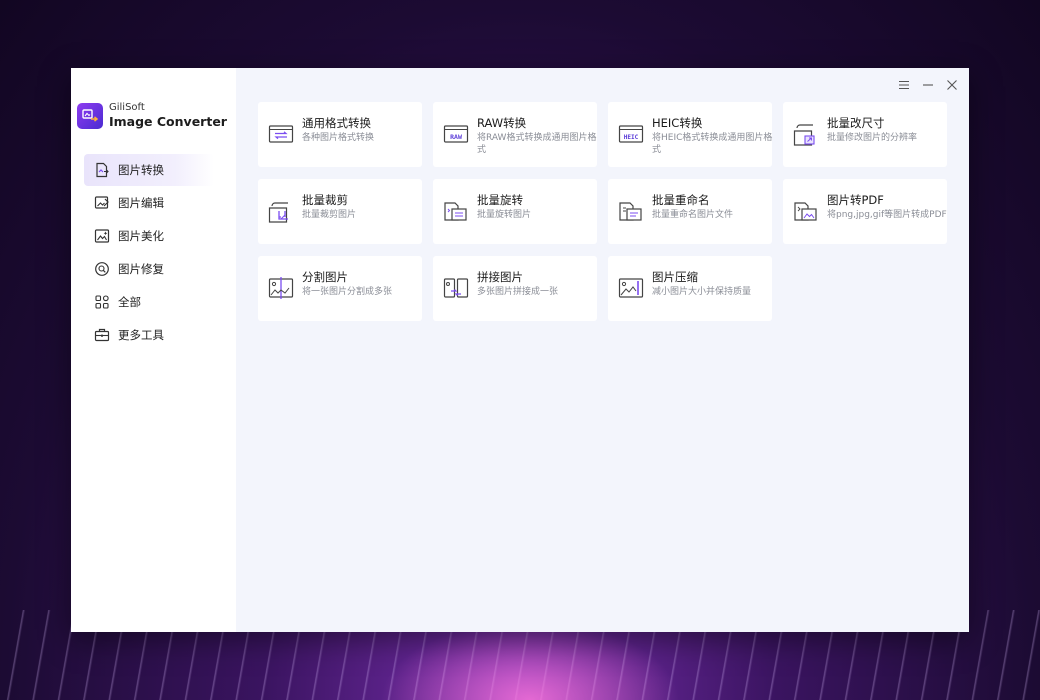 Image resolution: width=1040 pixels, height=700 pixels. I want to click on card-split-image: 分割图片将一张图片分割成多张, so click(340, 288).